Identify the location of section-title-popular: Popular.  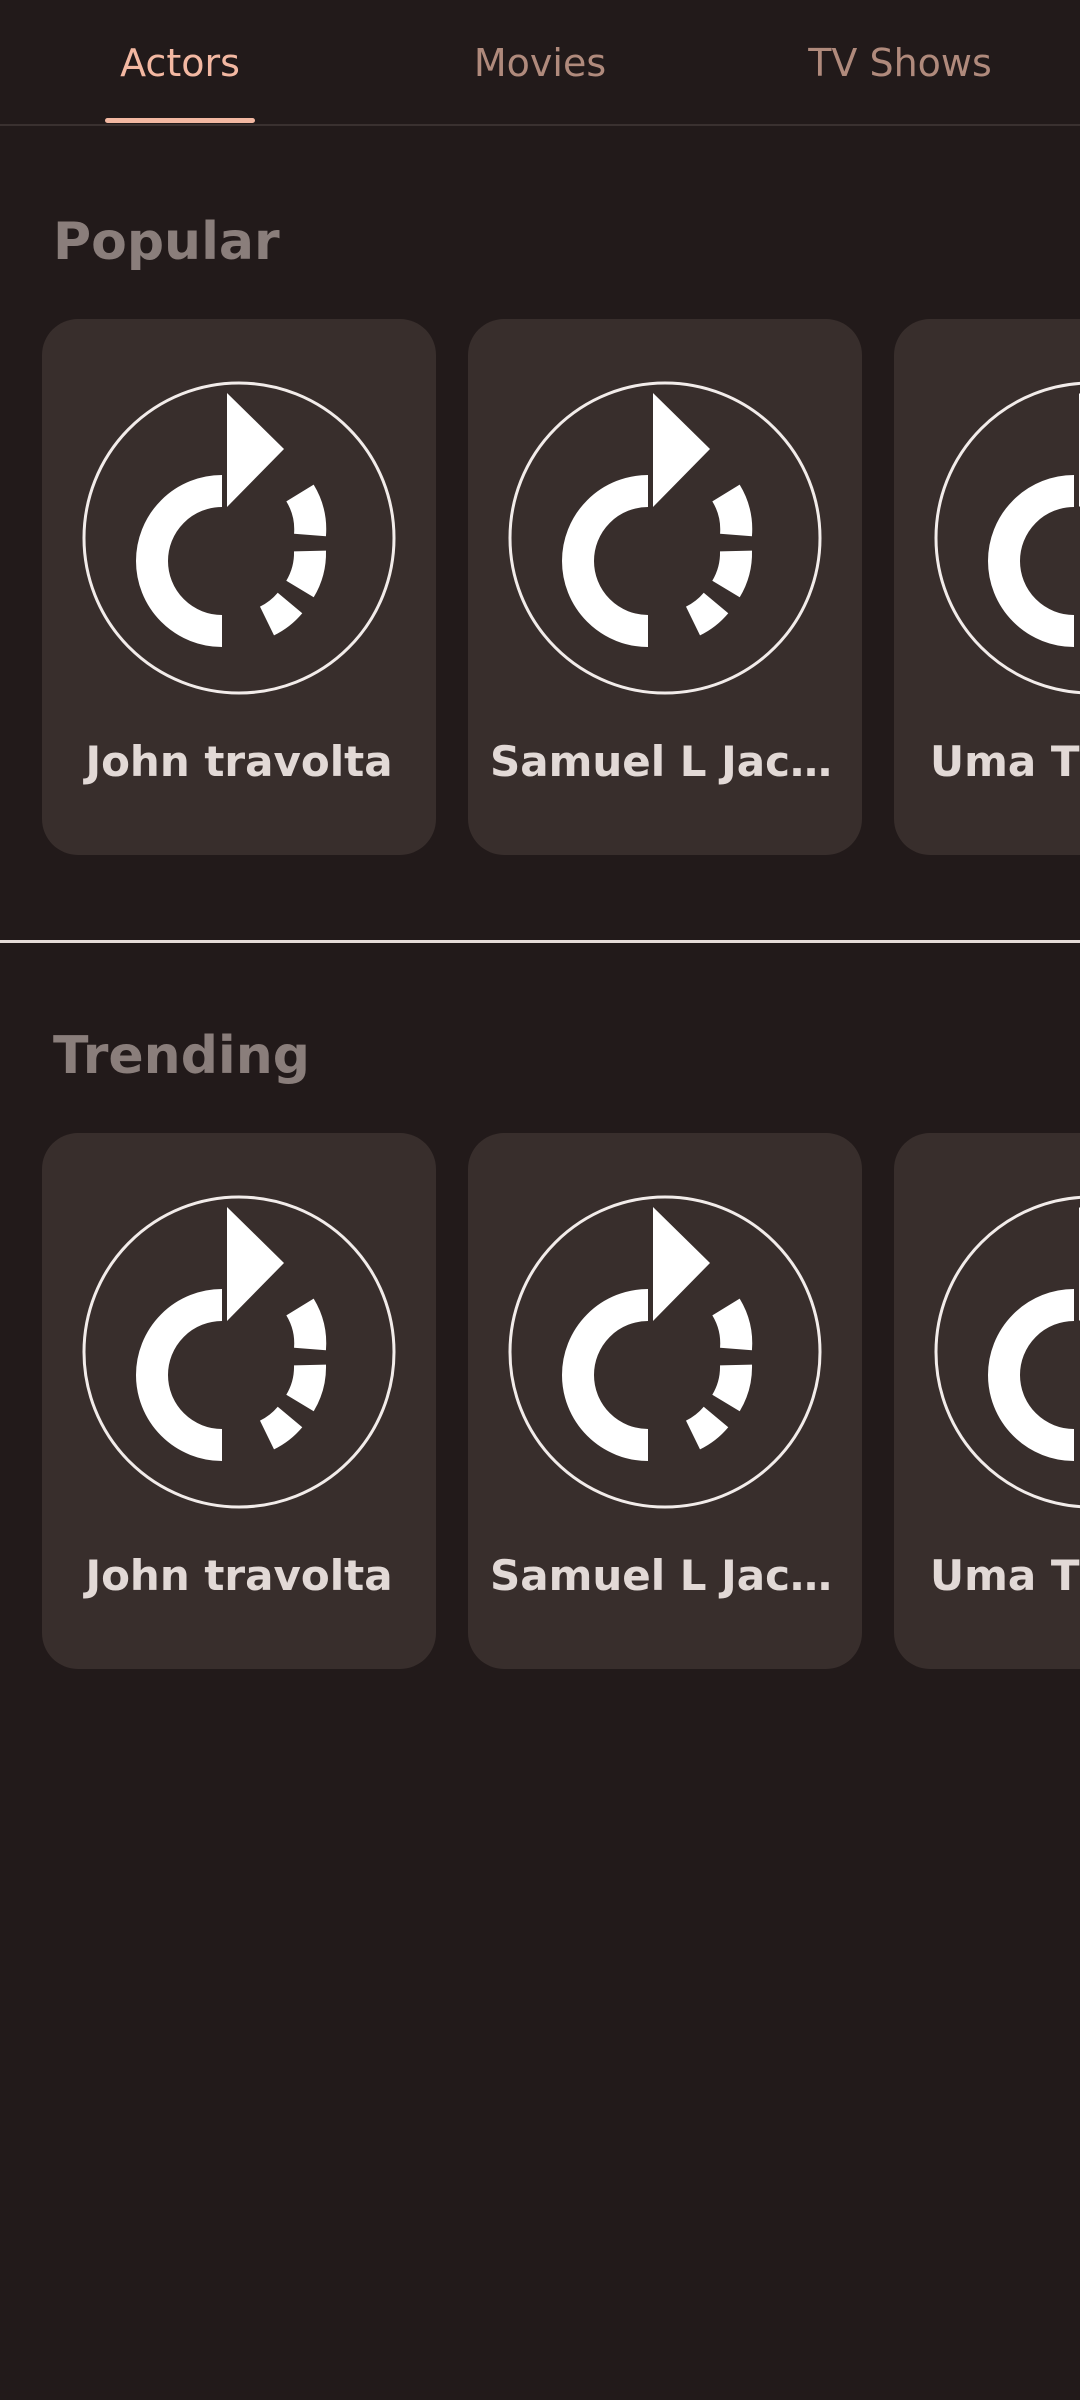
(166, 242).